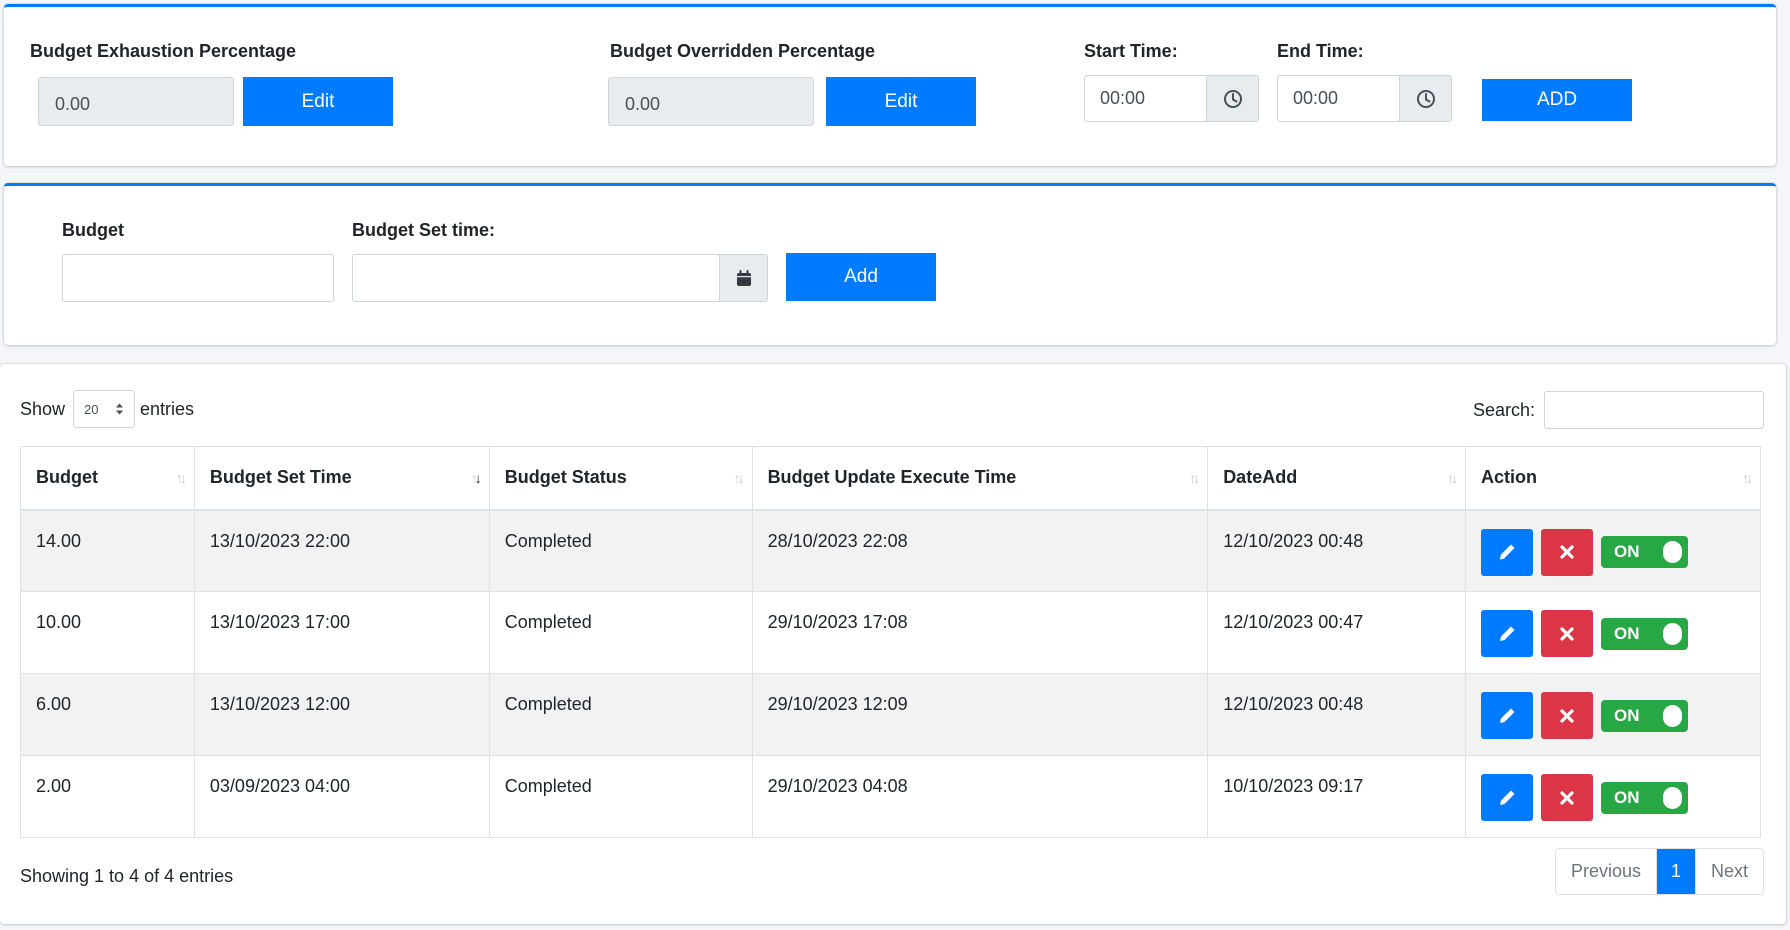 Image resolution: width=1790 pixels, height=930 pixels. I want to click on search-input, so click(1654, 410).